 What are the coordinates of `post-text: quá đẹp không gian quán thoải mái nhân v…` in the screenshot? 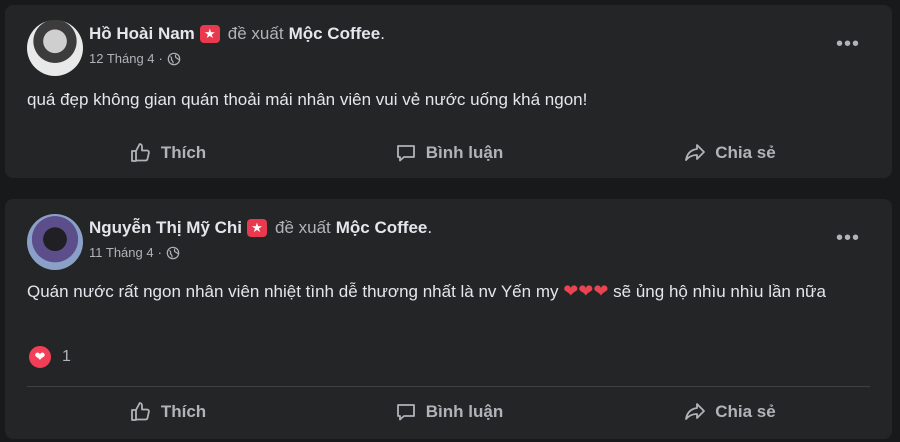 It's located at (307, 99).